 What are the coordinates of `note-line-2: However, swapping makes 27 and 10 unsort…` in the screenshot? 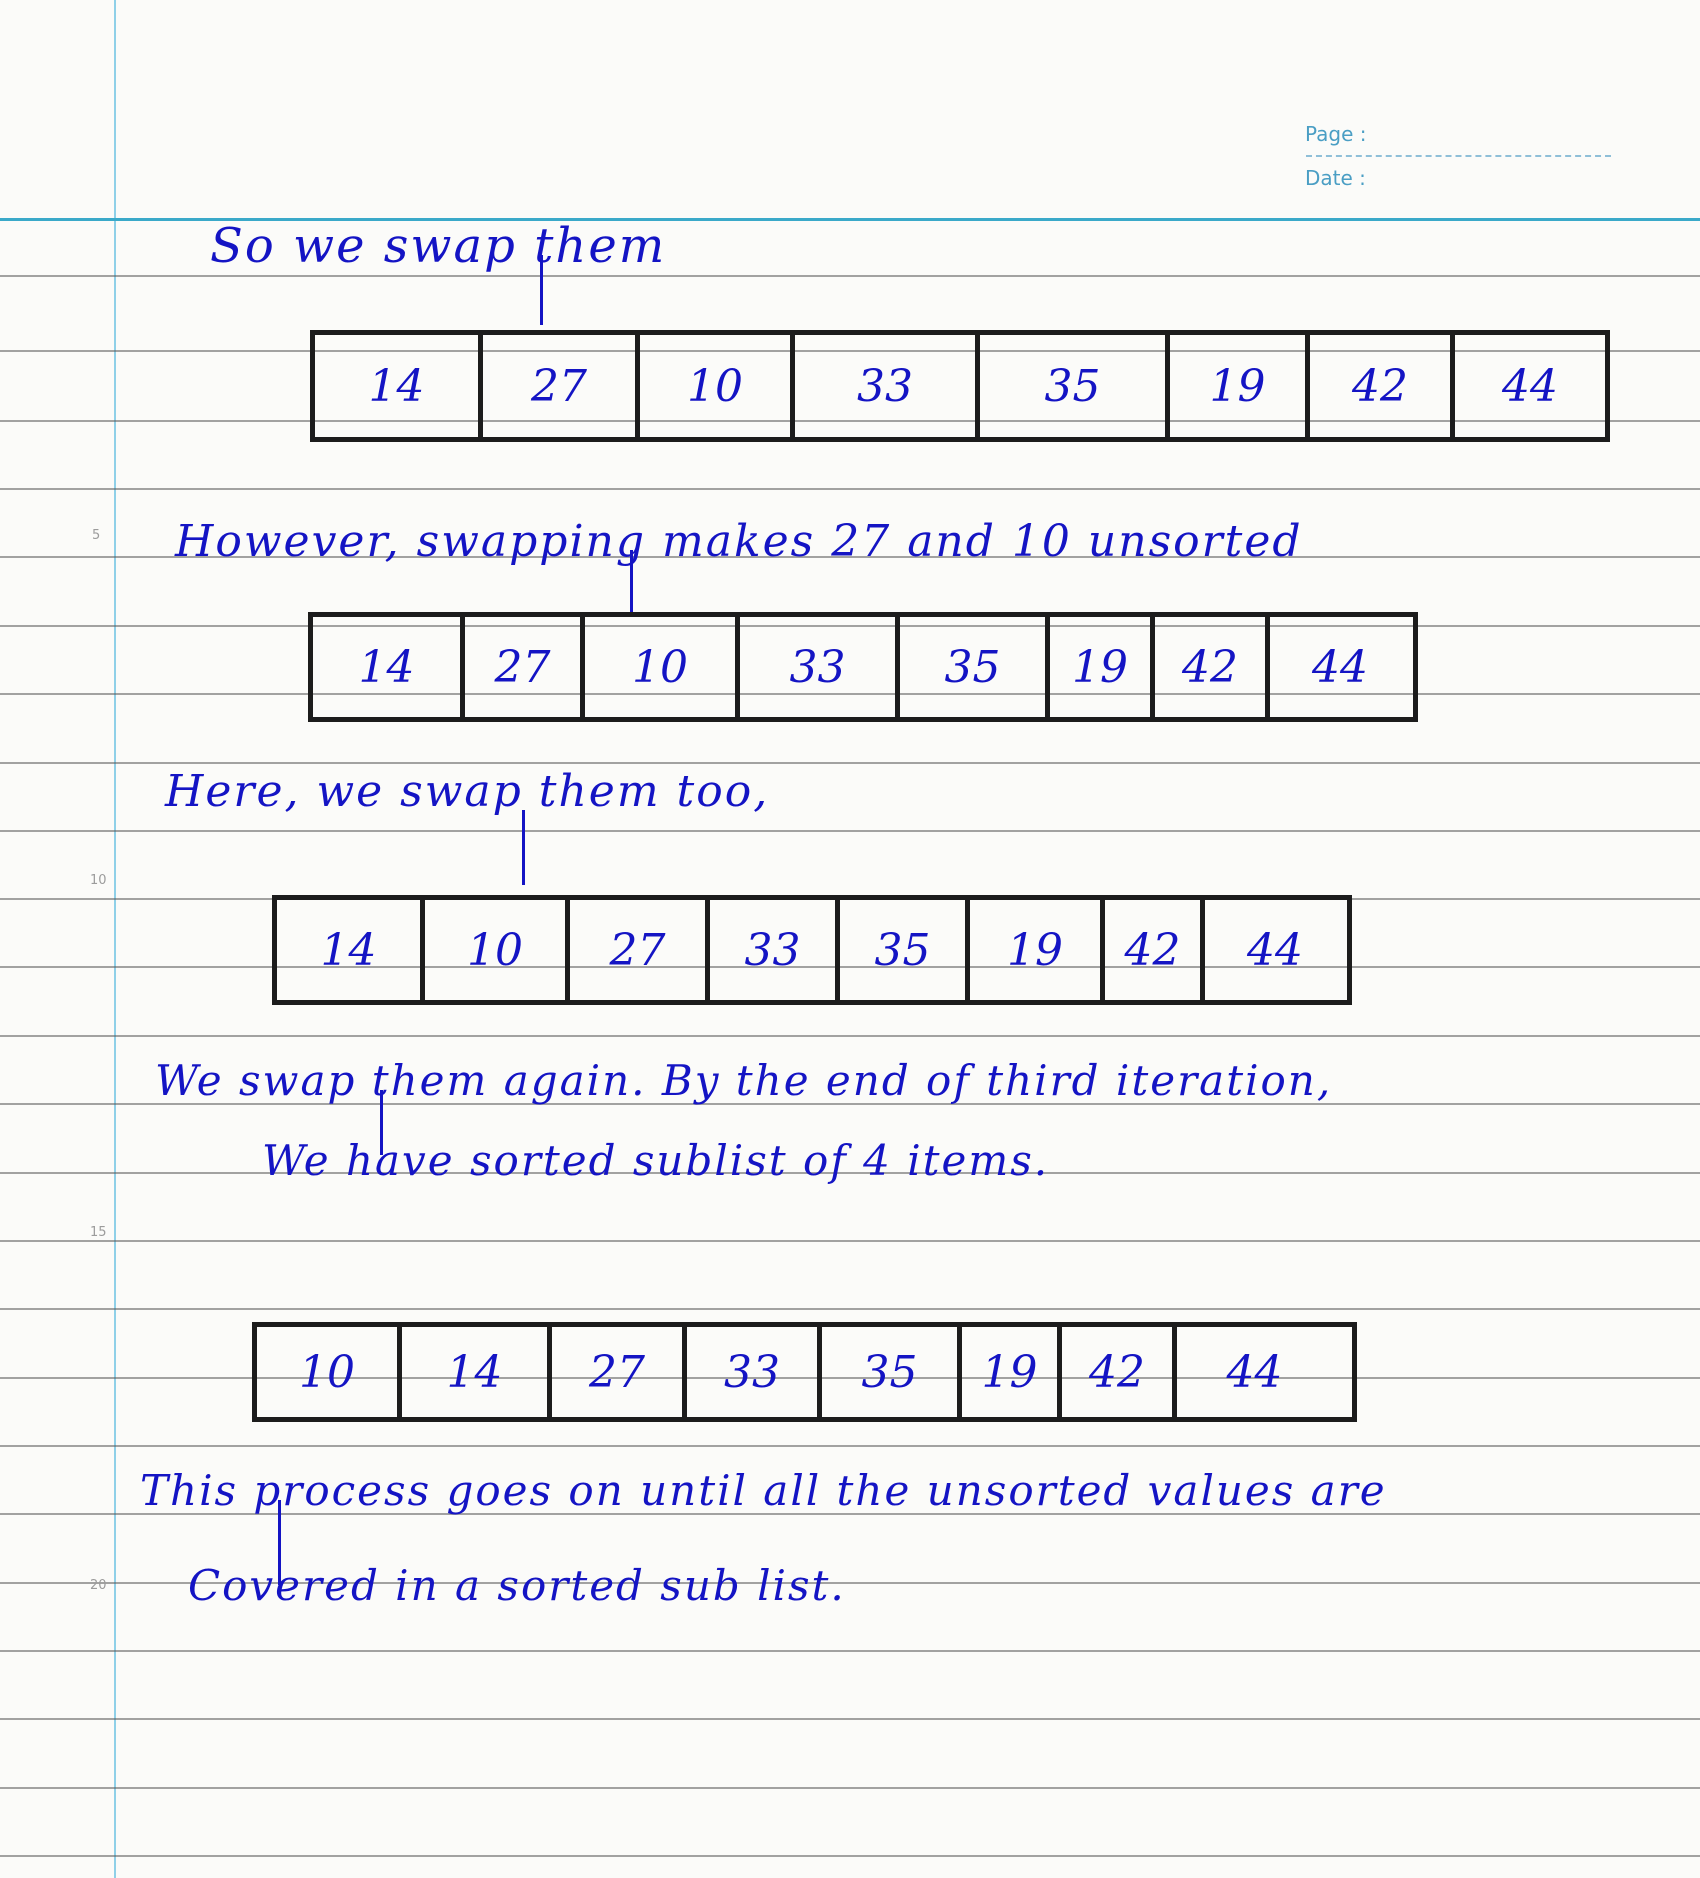 It's located at (739, 541).